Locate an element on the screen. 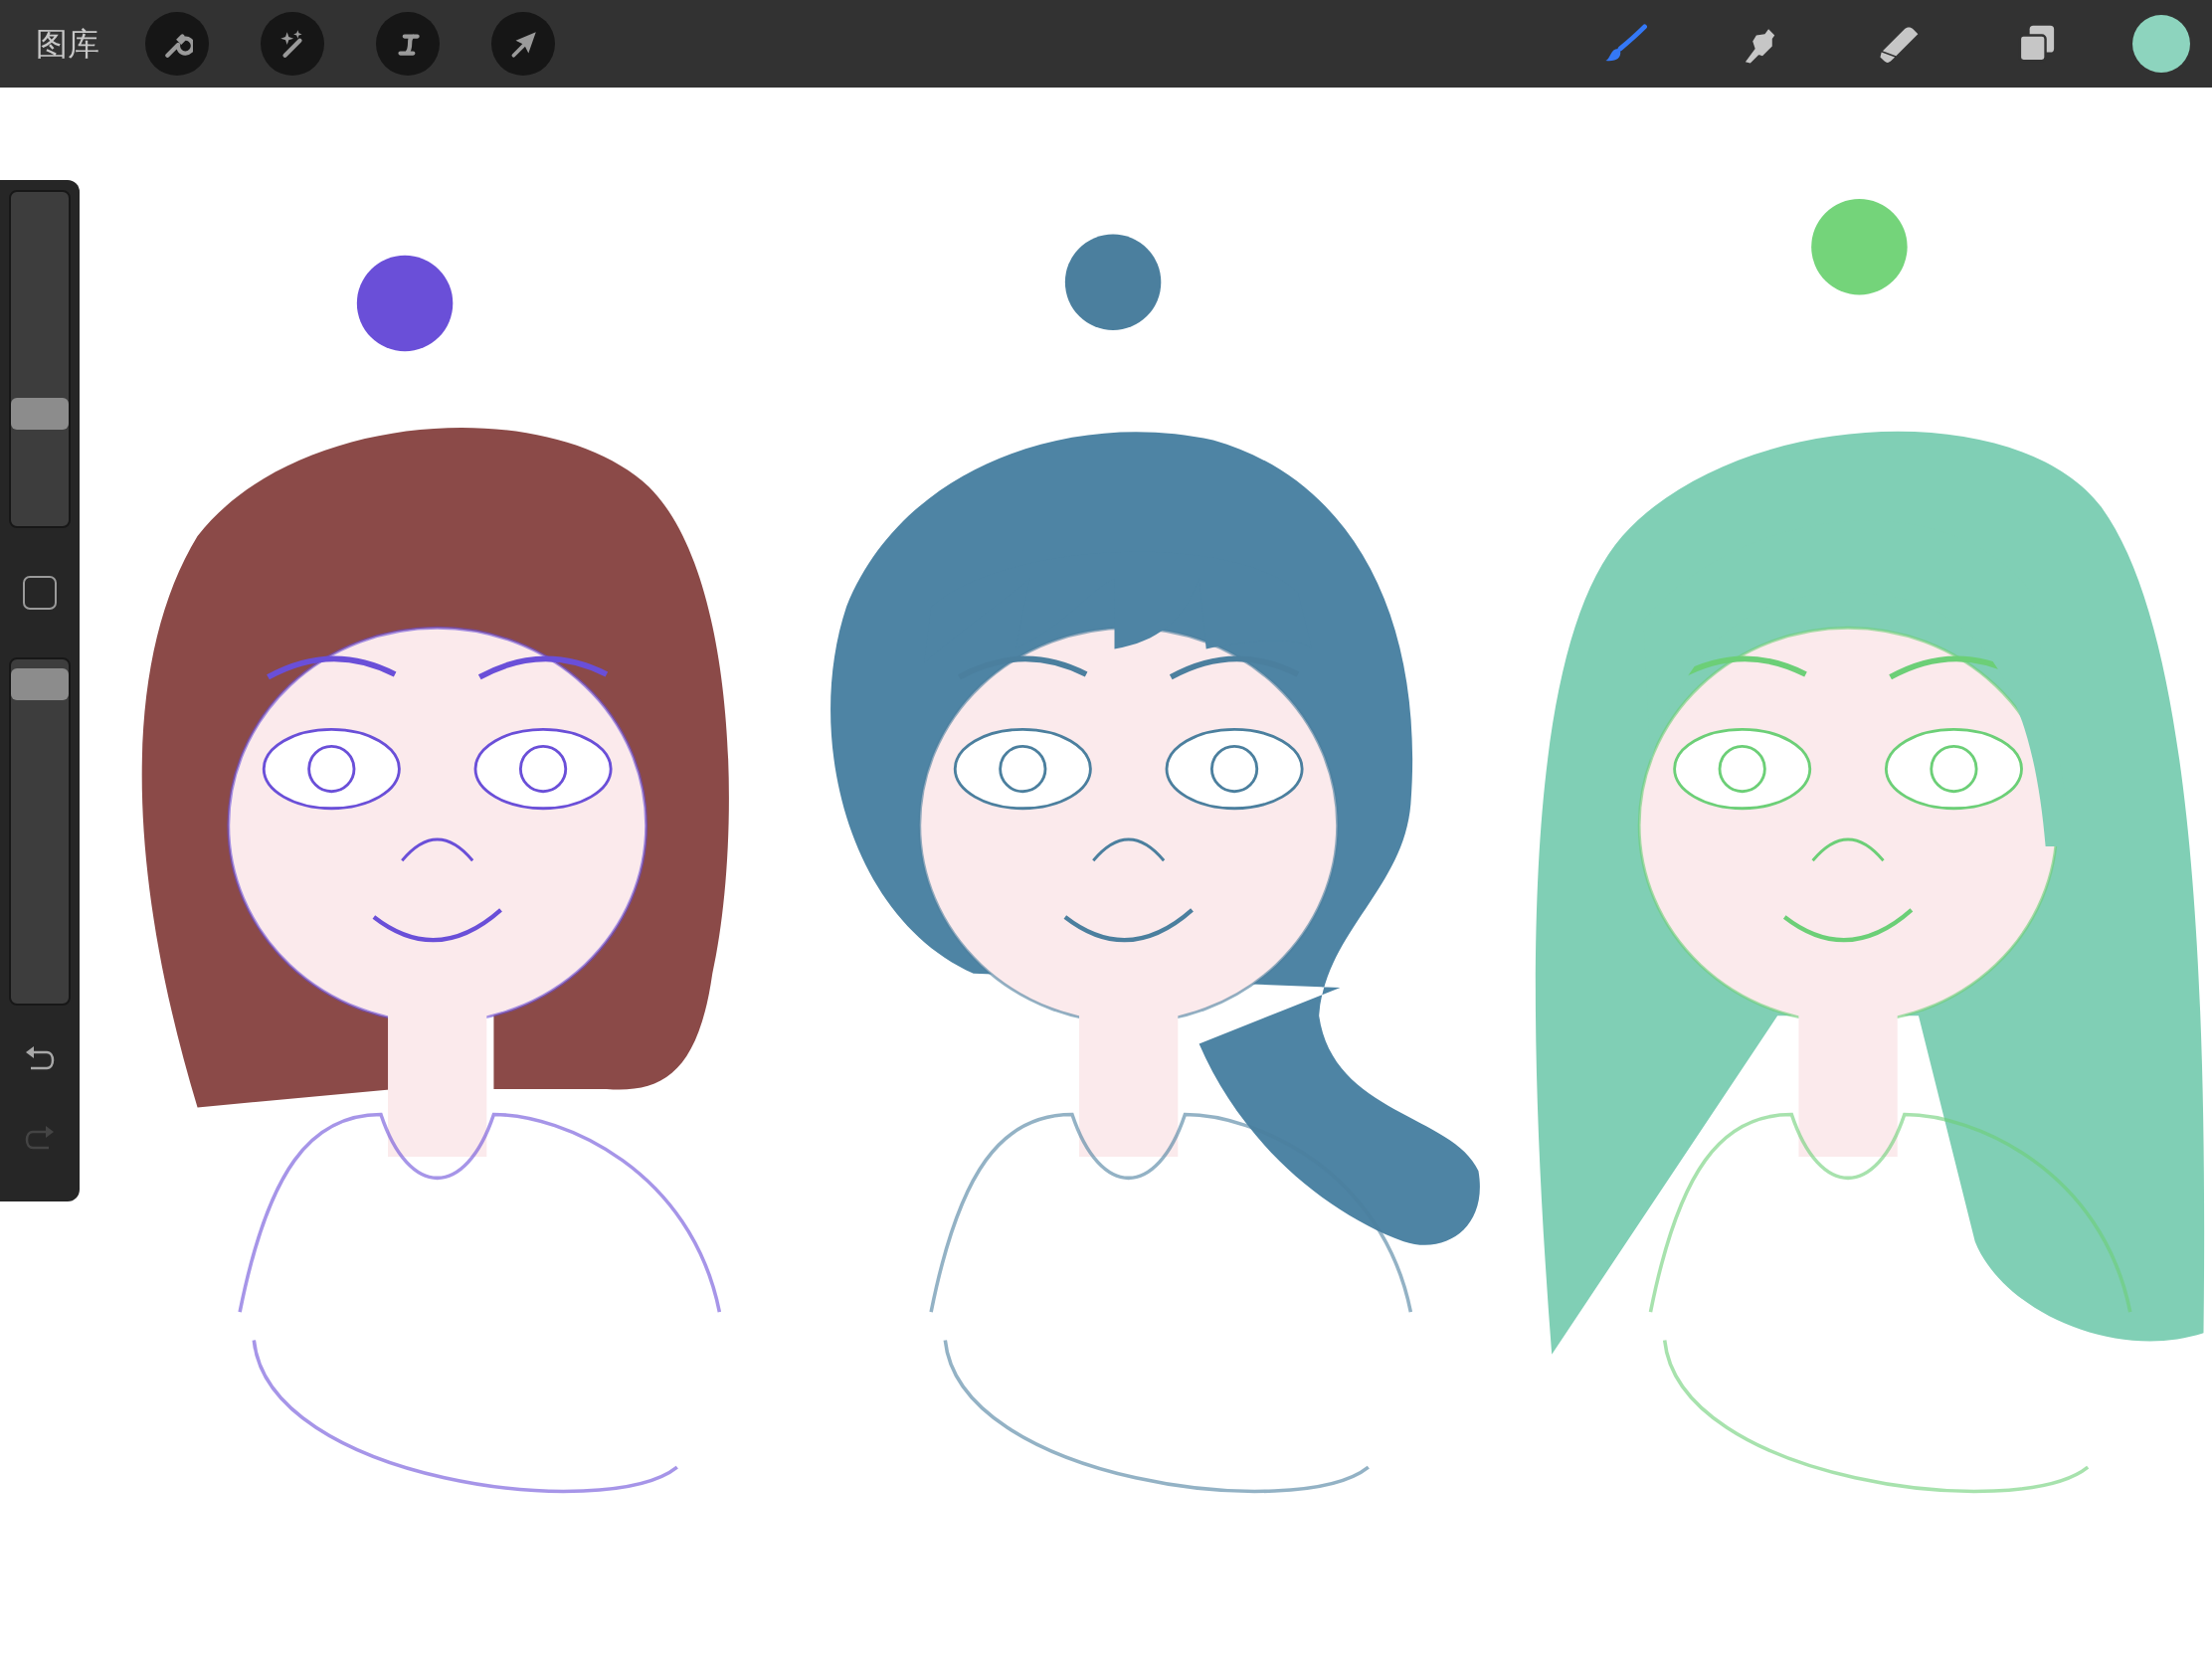 The height and width of the screenshot is (1659, 2212). gallery-link: 图库 is located at coordinates (67, 44).